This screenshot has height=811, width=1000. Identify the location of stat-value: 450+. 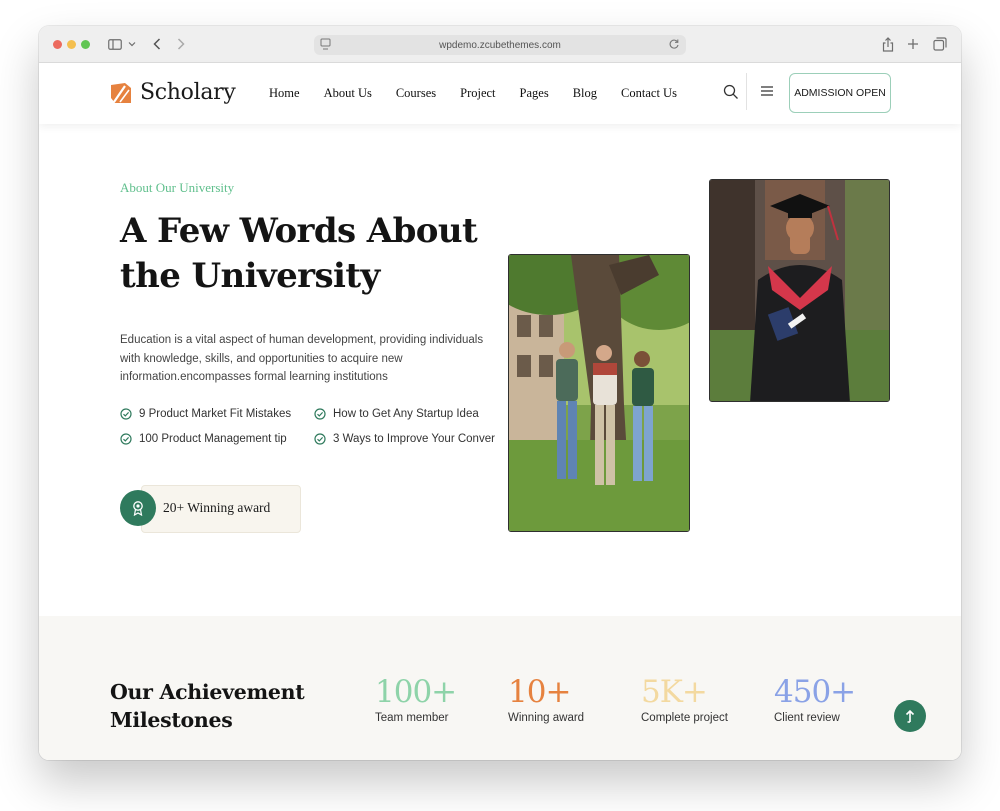
(815, 692).